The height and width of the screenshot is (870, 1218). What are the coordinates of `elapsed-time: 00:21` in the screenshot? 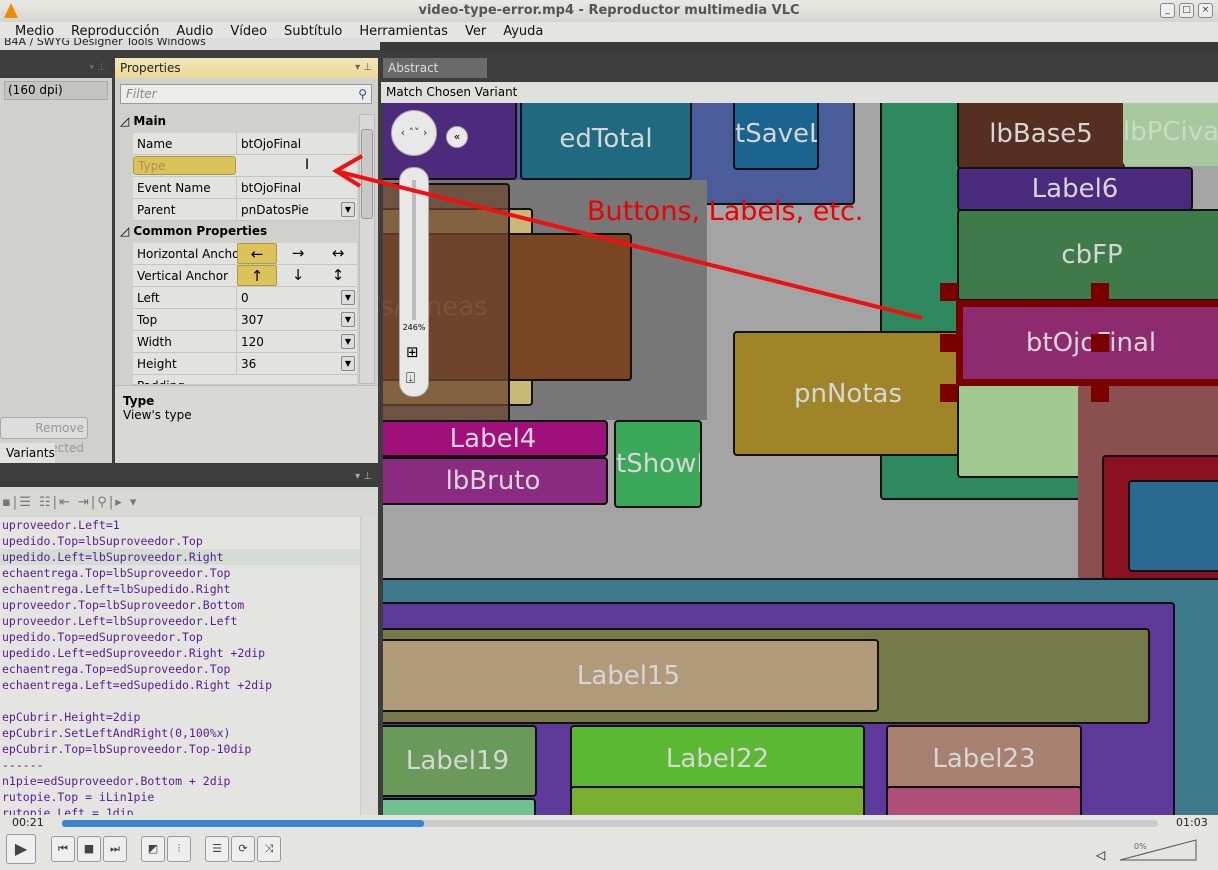 It's located at (28, 822).